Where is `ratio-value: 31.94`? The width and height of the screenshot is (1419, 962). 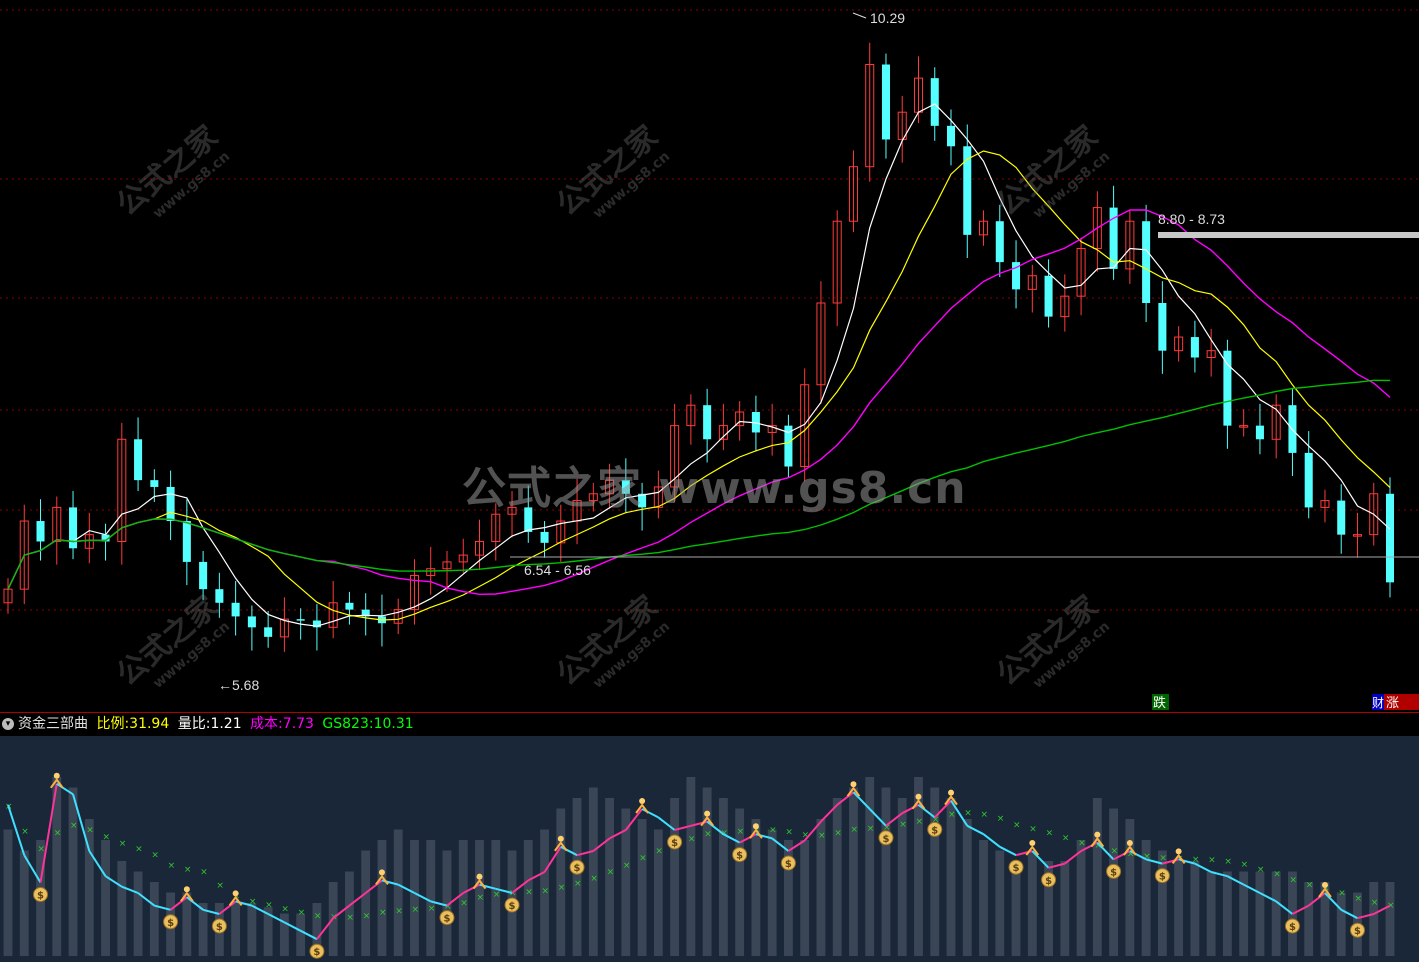 ratio-value: 31.94 is located at coordinates (149, 724).